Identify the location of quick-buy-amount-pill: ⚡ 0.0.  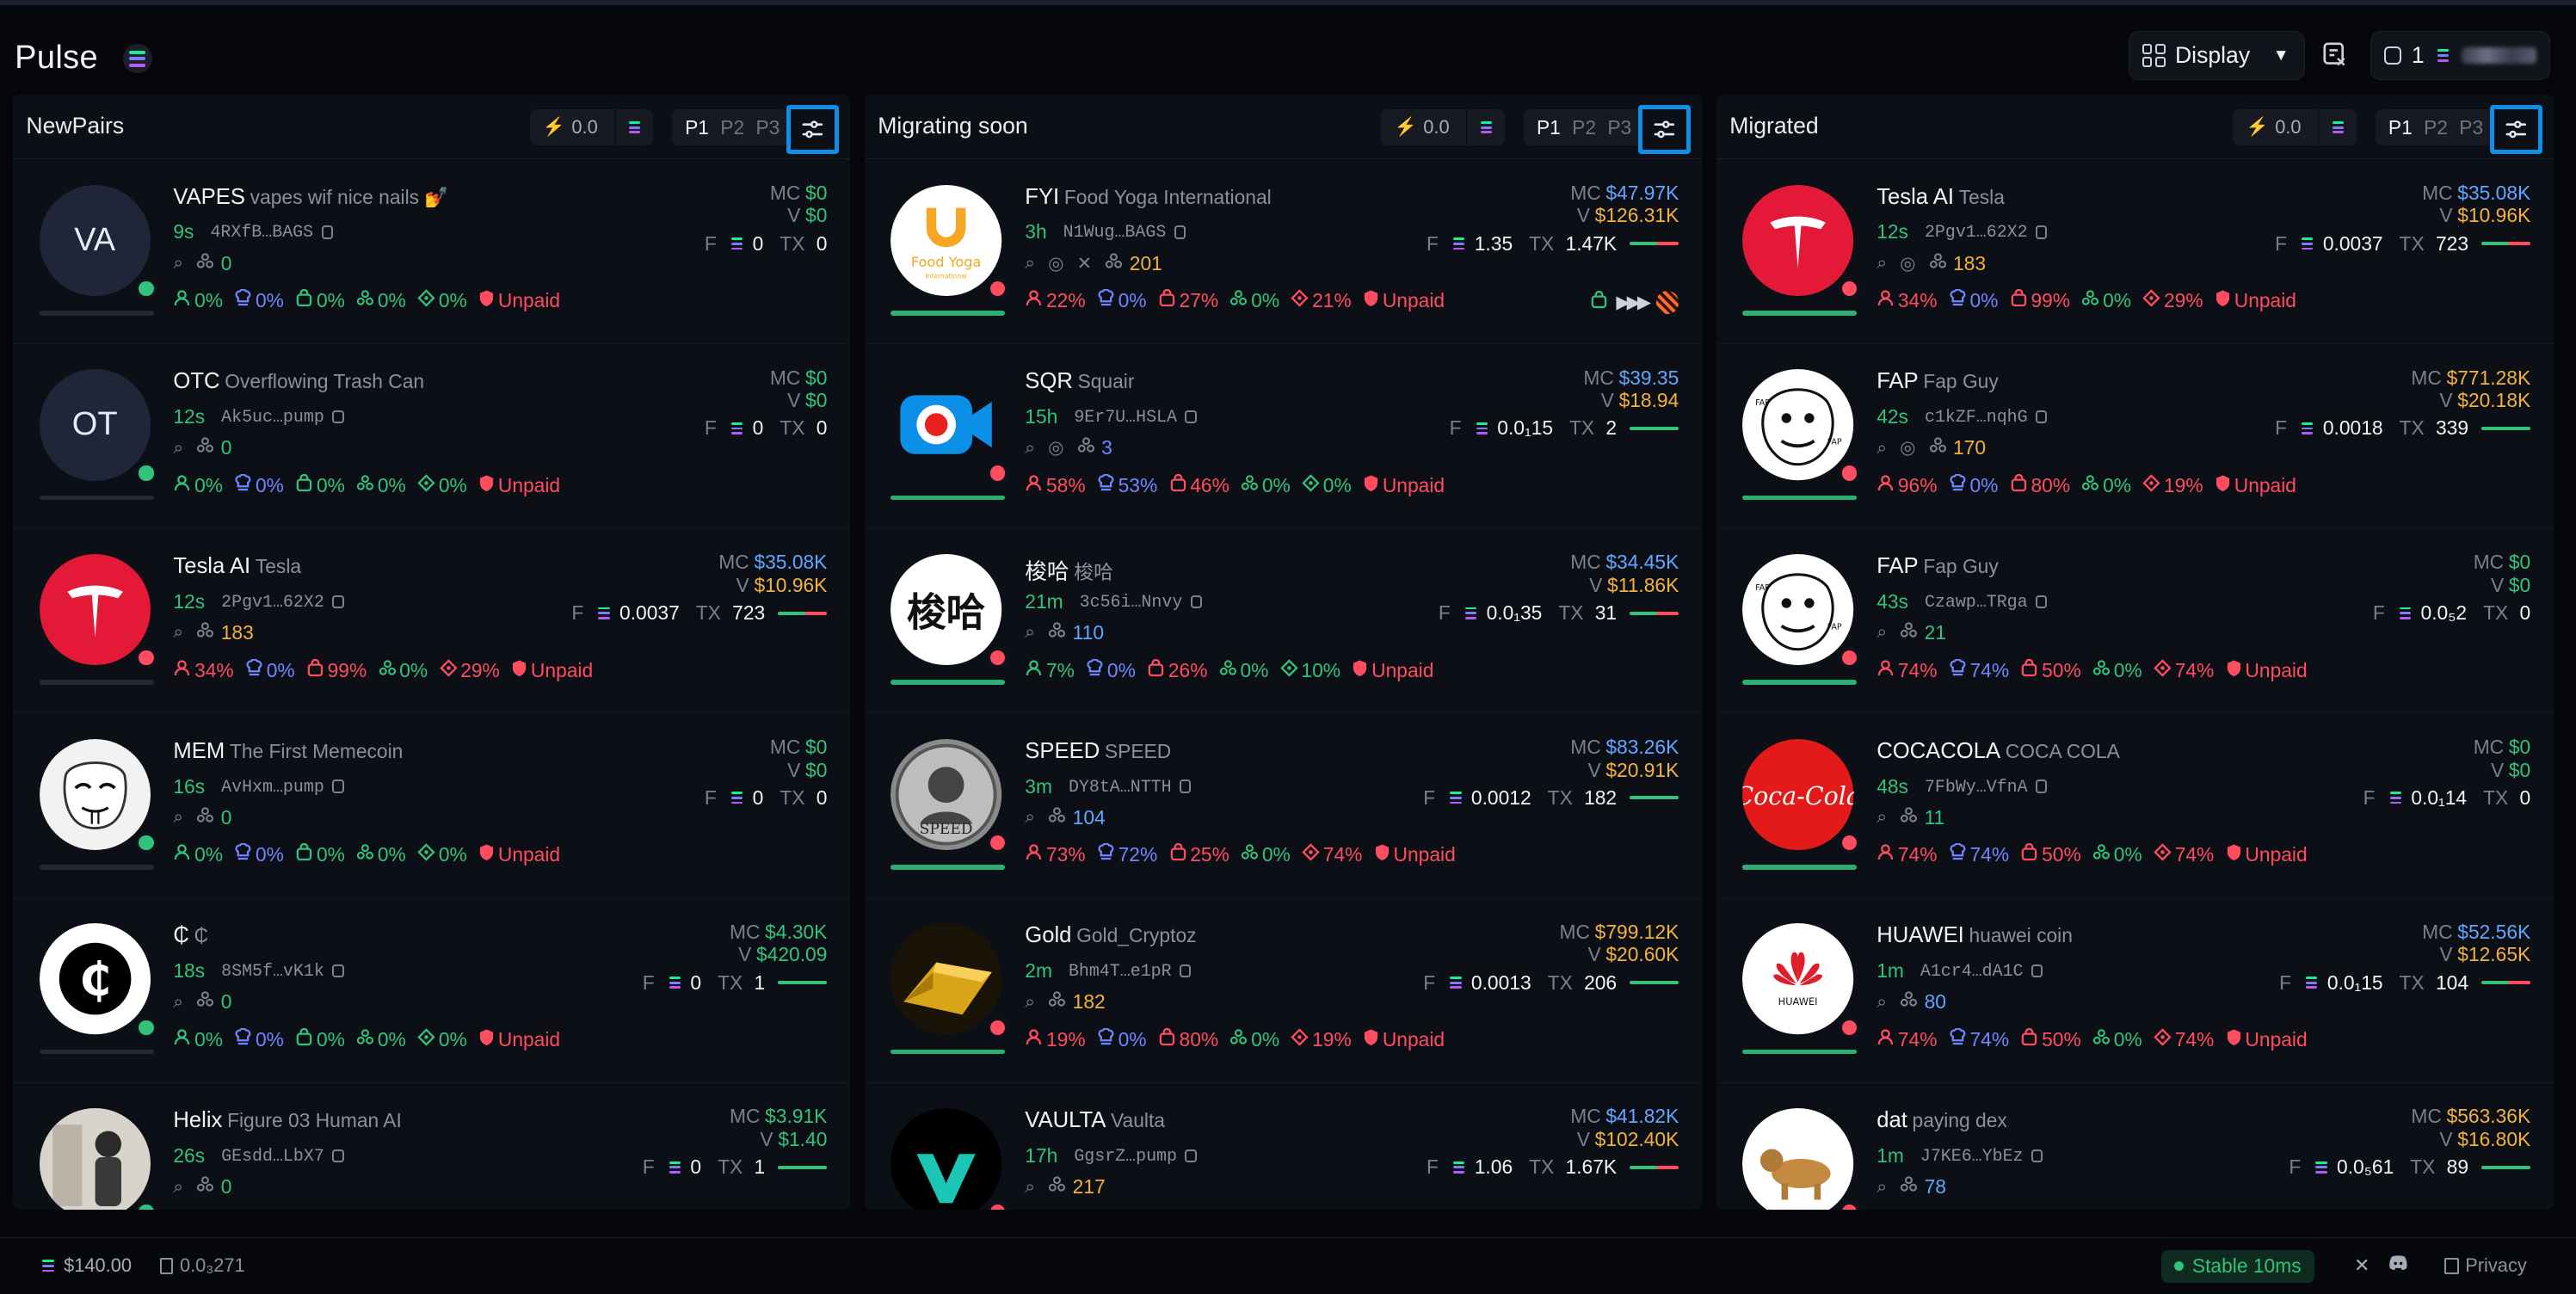
(591, 127).